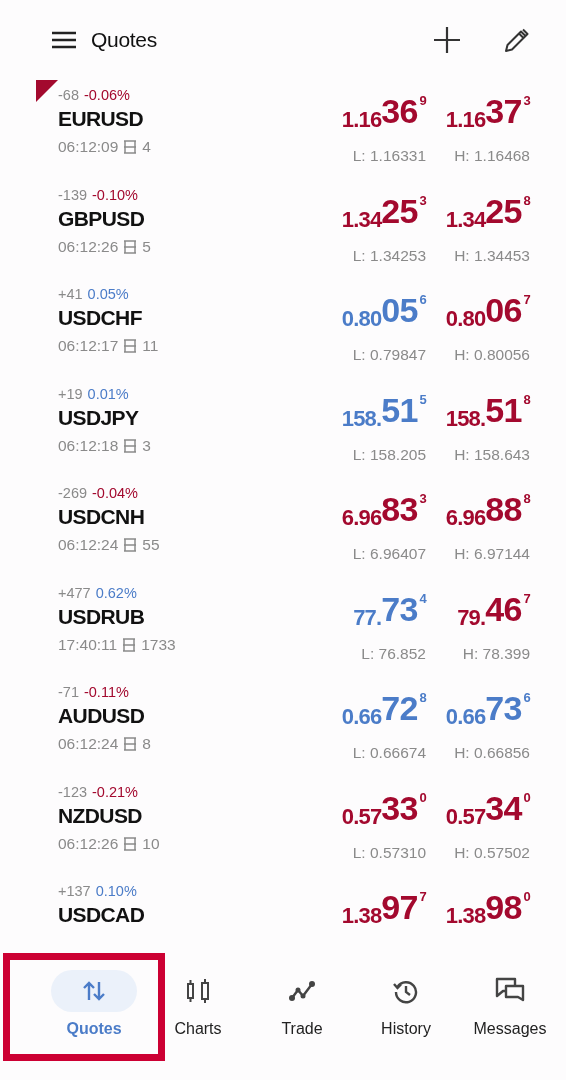 The height and width of the screenshot is (1080, 566). Describe the element at coordinates (491, 753) in the screenshot. I see `high-price: H: 0.66856` at that location.